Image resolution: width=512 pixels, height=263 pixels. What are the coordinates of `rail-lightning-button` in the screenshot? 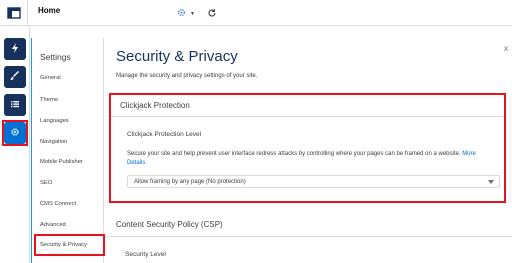 It's located at (15, 49).